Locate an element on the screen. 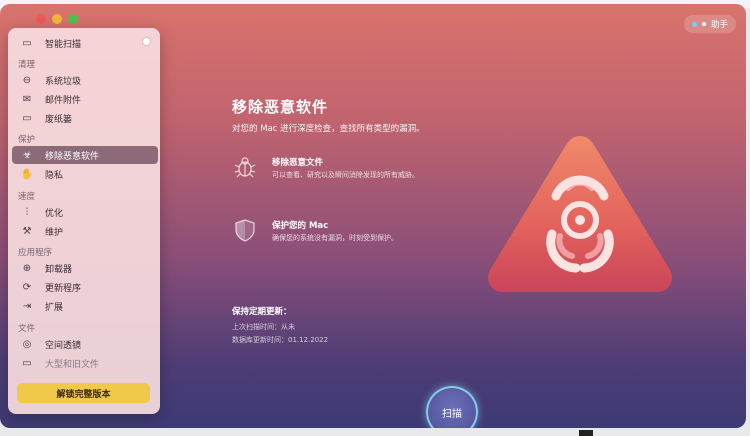 This screenshot has height=436, width=750. sidebar-item-label: 移除恶意软件 is located at coordinates (72, 156).